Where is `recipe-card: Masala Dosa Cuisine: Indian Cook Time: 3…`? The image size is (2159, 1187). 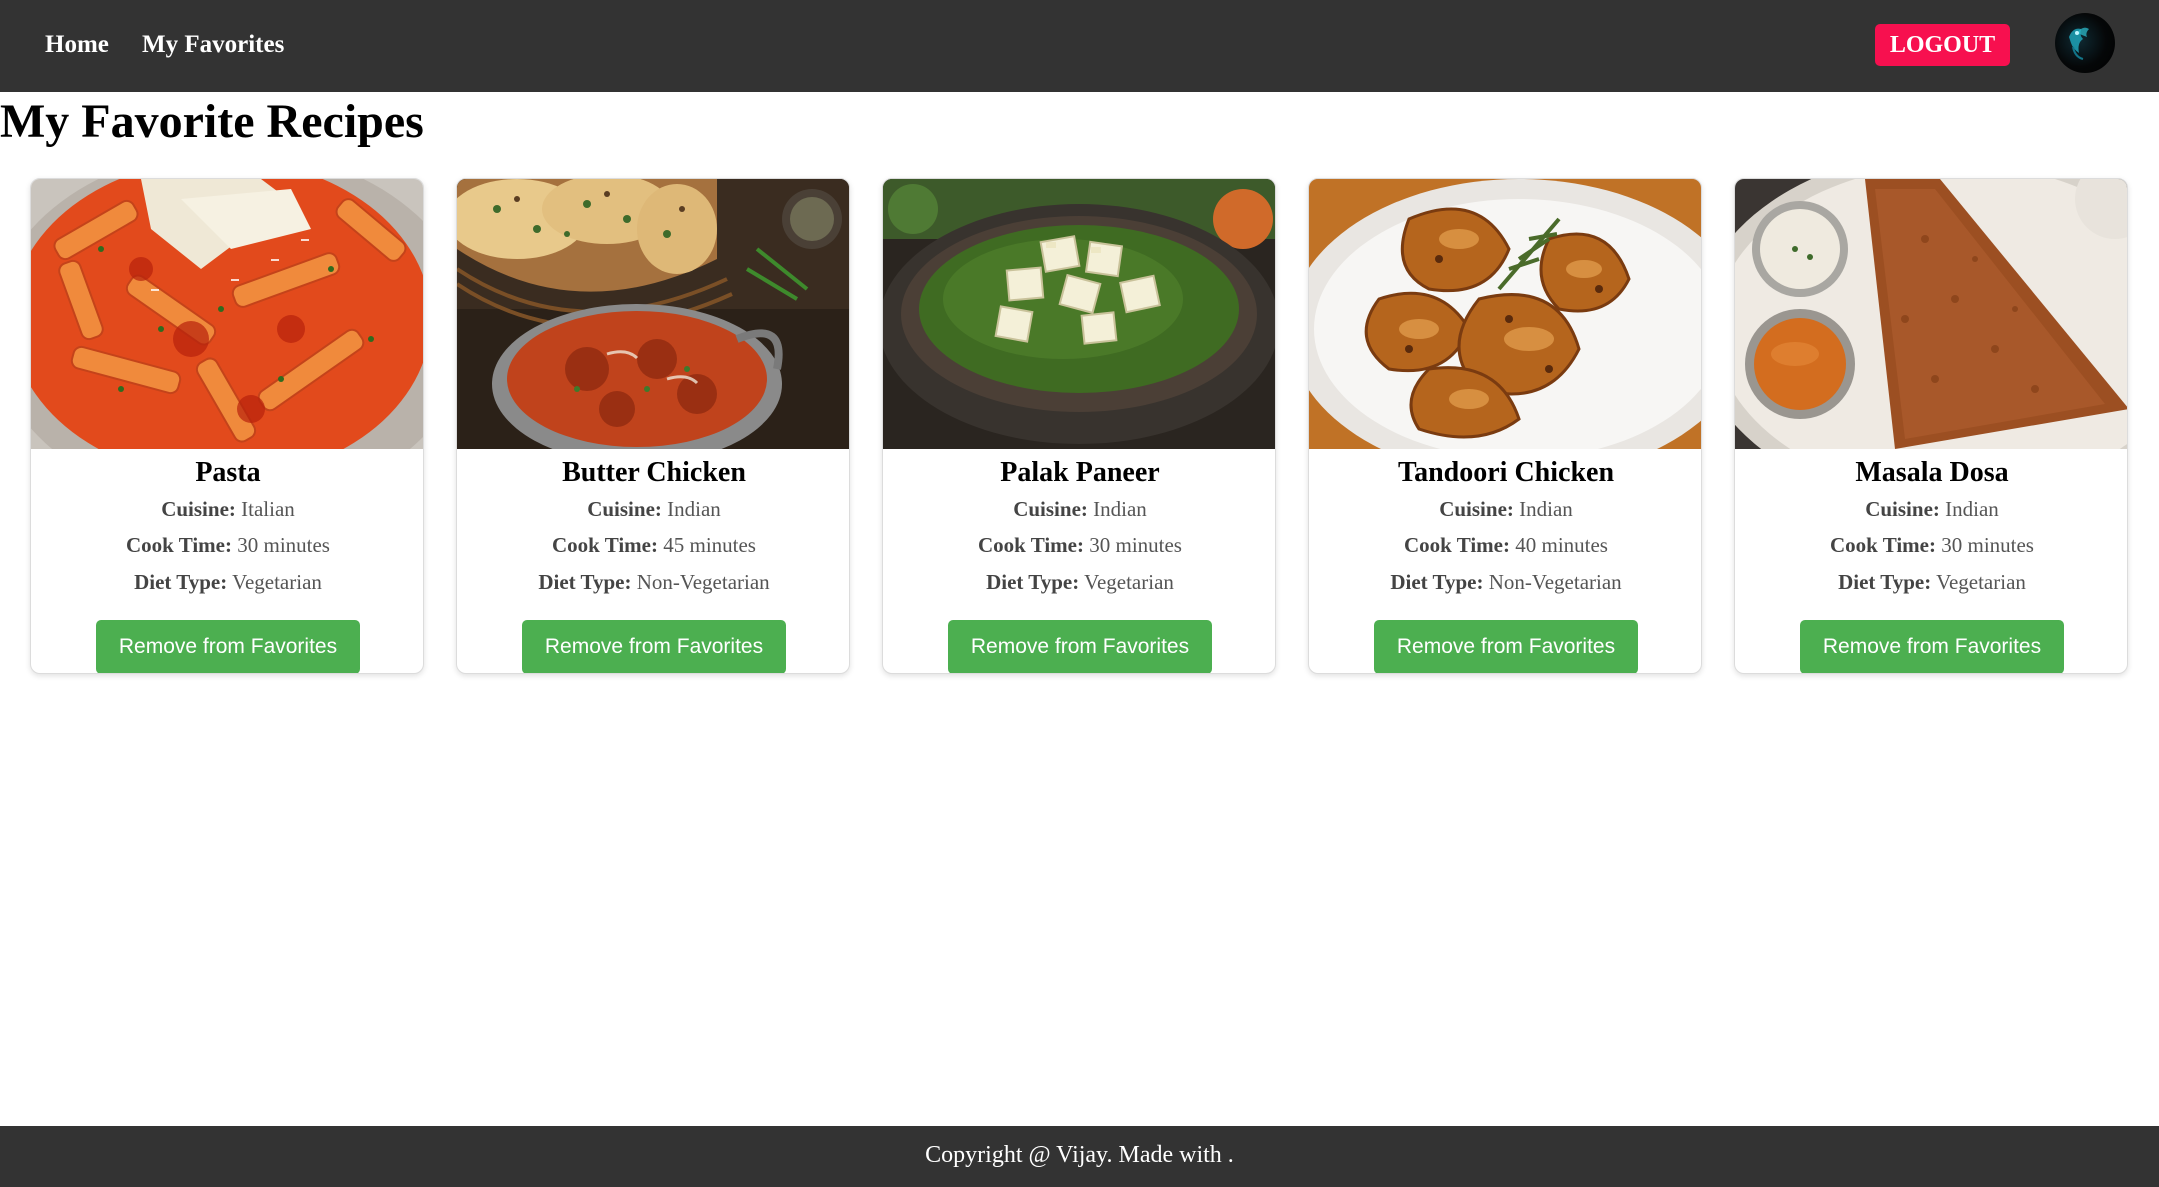 recipe-card: Masala Dosa Cuisine: Indian Cook Time: 3… is located at coordinates (1931, 426).